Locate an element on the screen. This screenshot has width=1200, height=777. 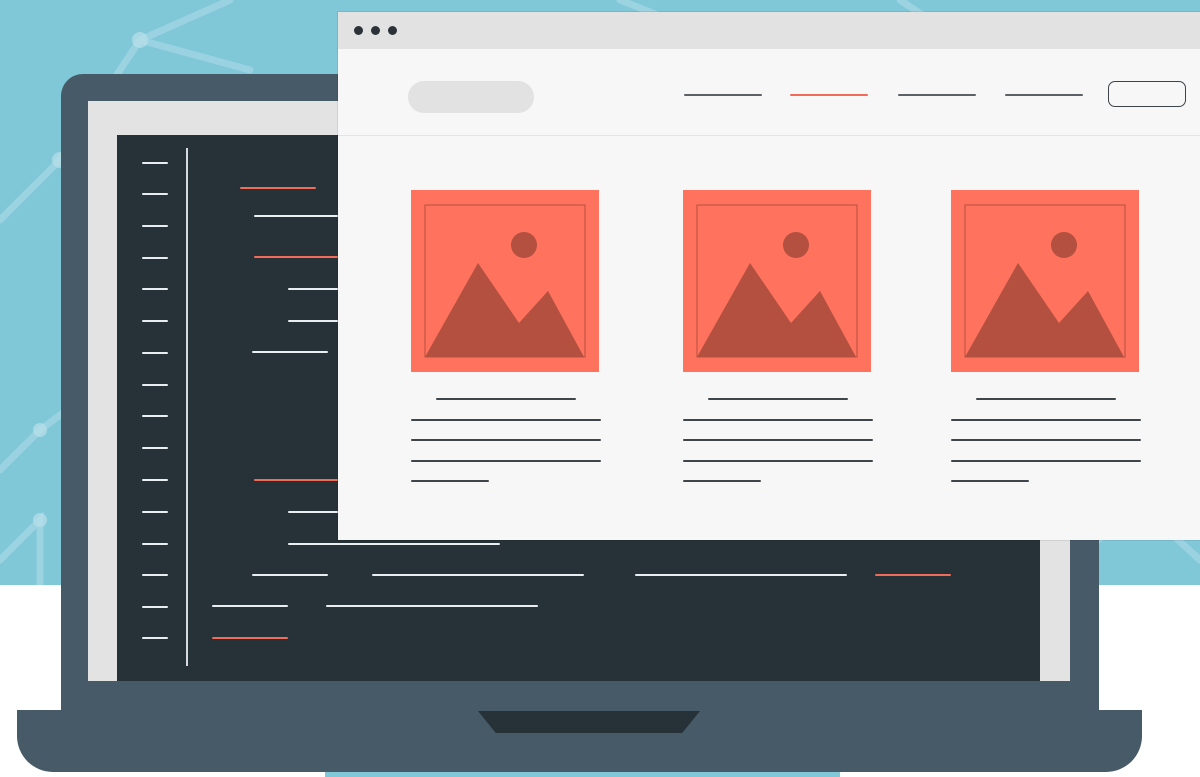
header-outline-button is located at coordinates (1147, 94).